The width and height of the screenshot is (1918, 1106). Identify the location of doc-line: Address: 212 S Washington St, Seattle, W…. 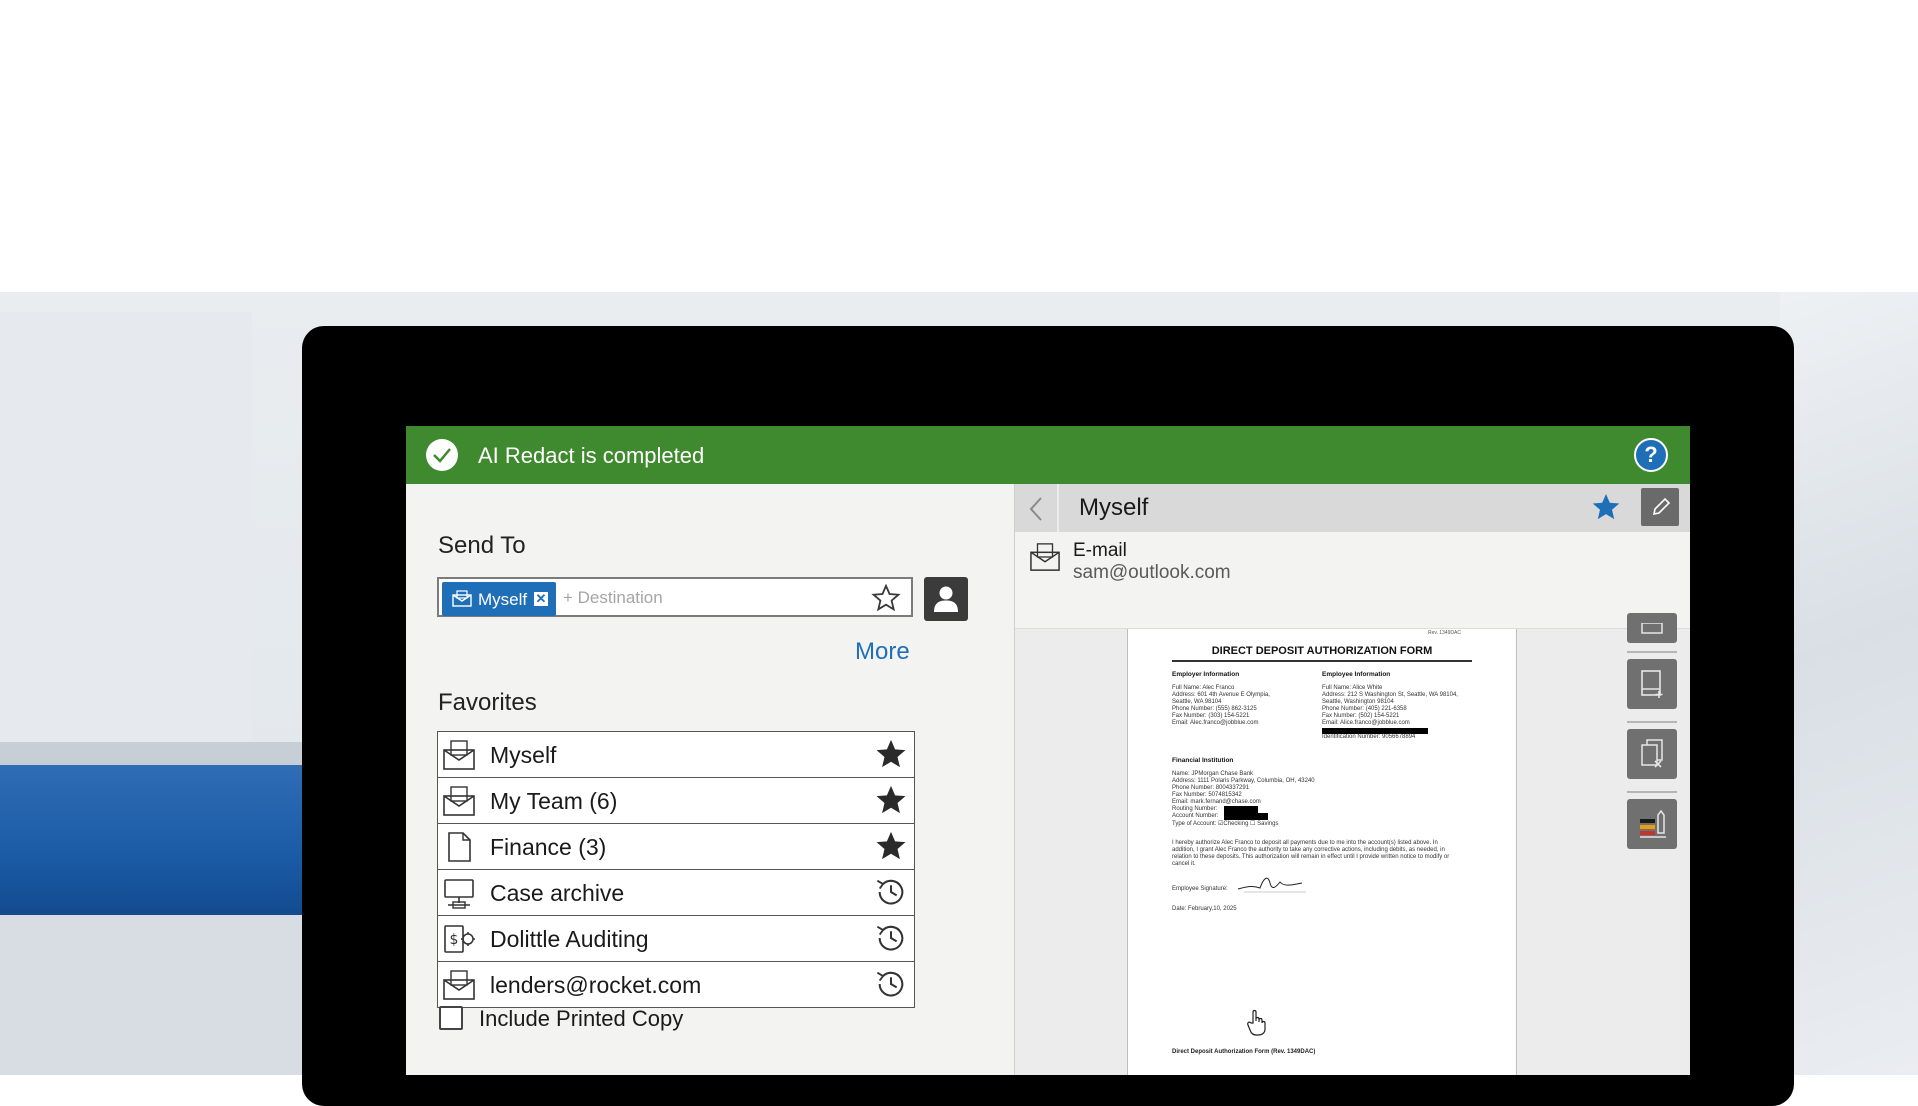
(1390, 695).